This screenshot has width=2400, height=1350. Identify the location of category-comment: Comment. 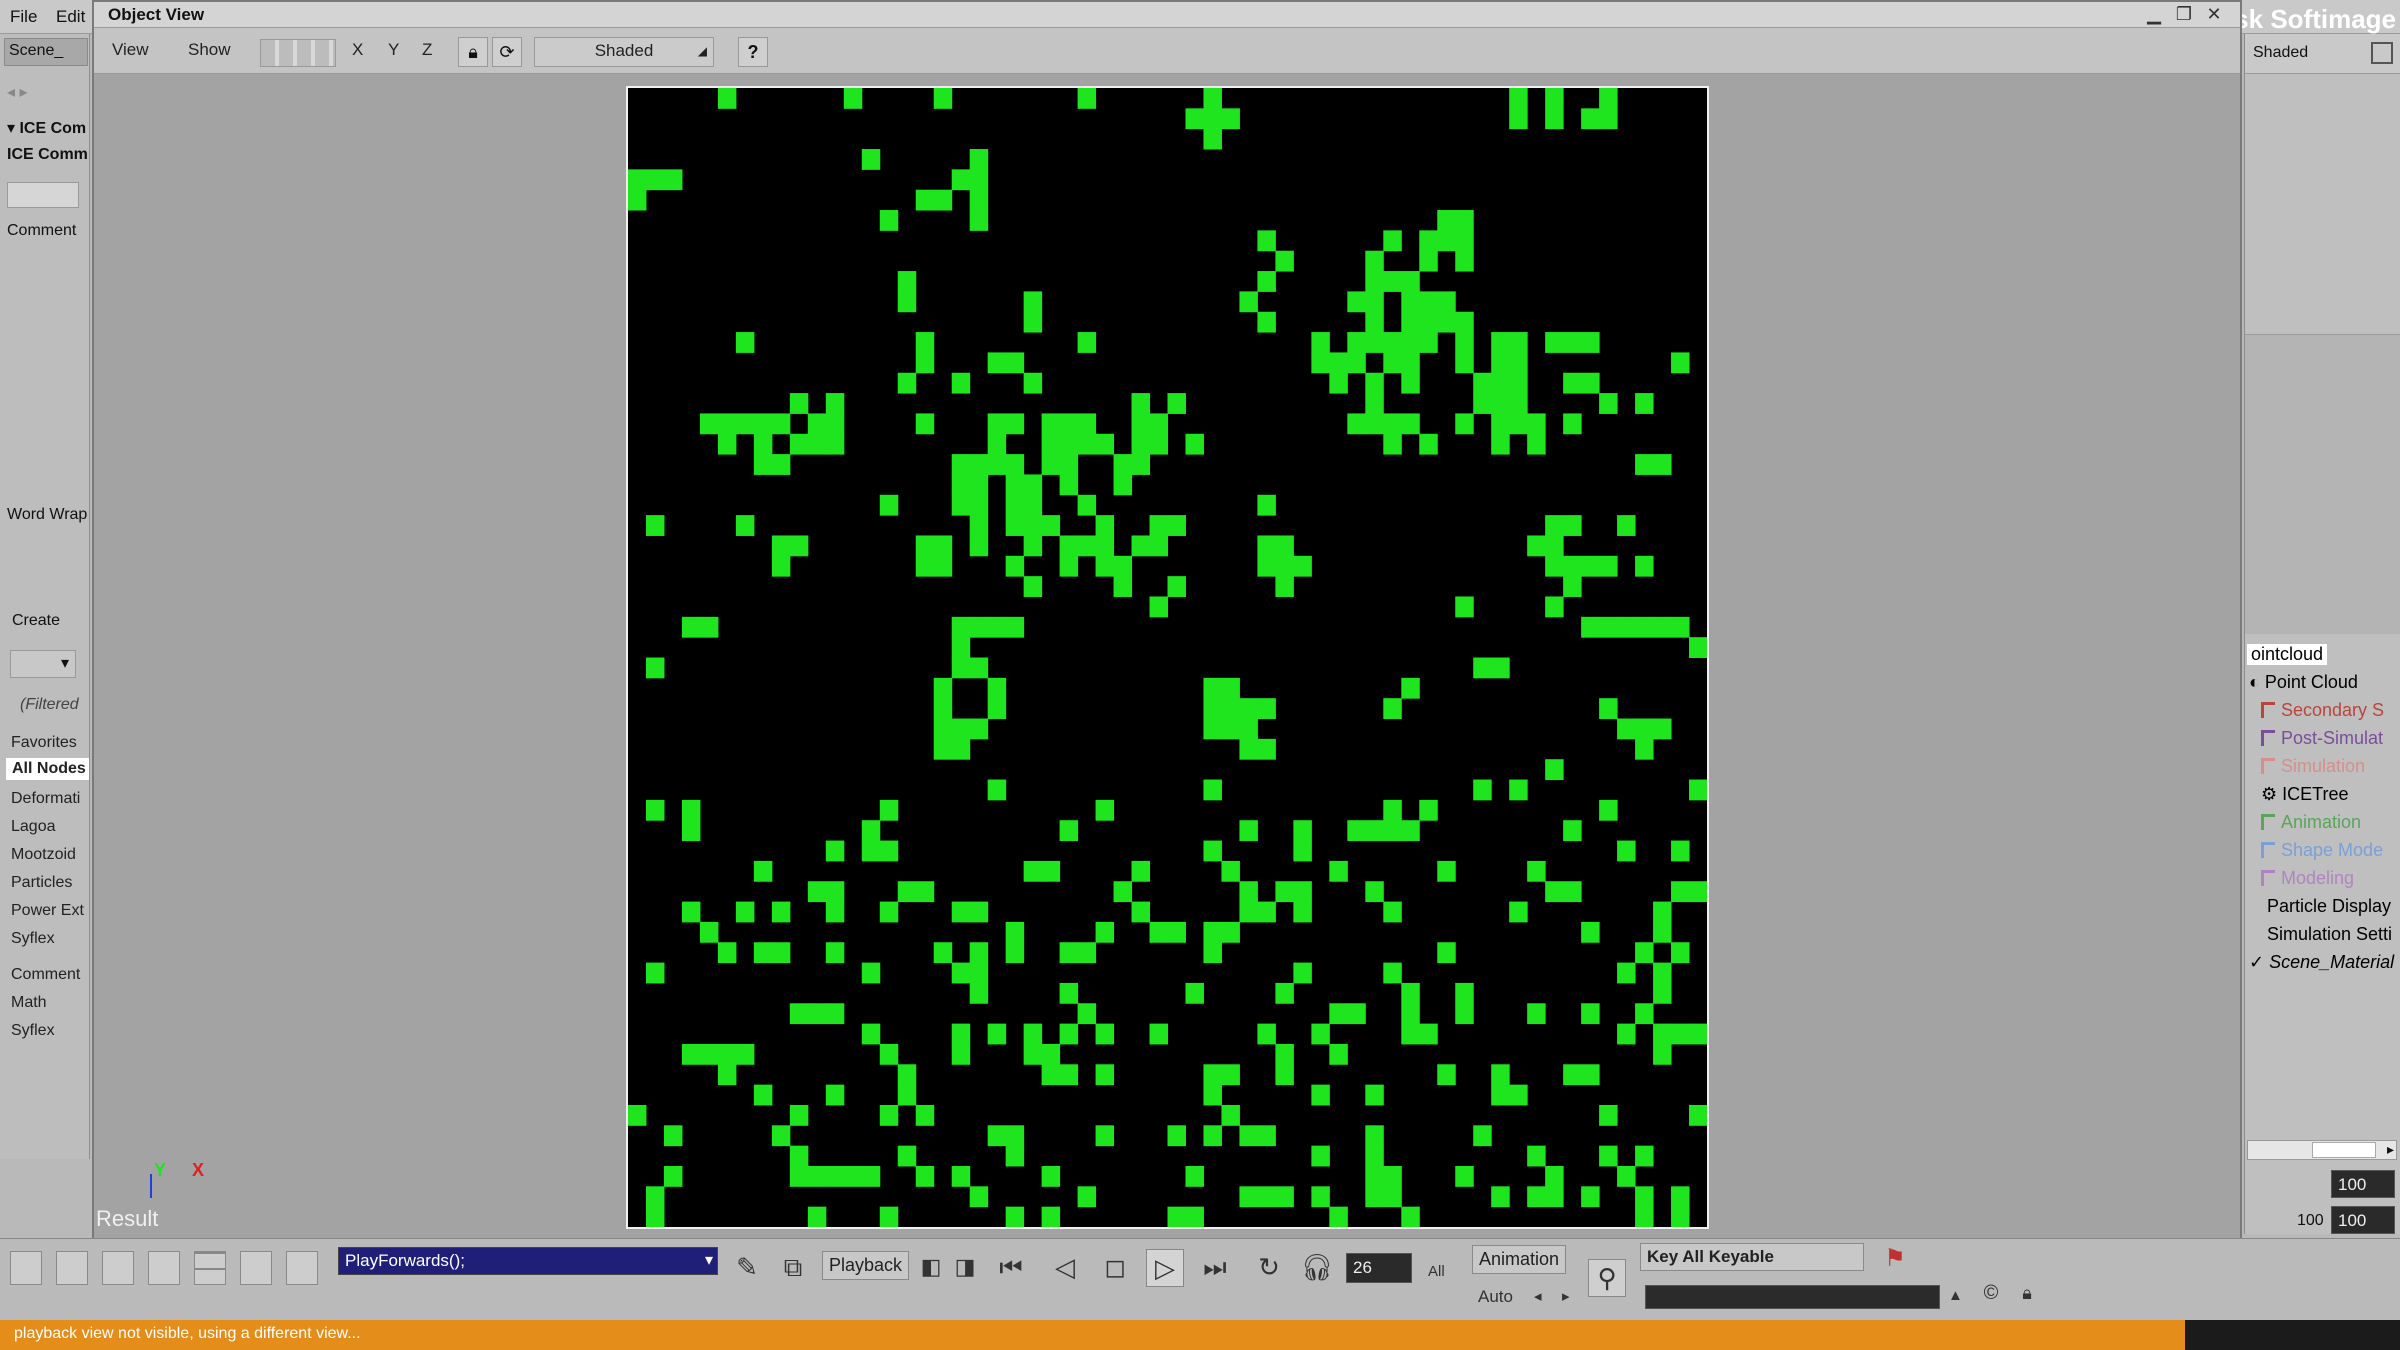
(45, 975).